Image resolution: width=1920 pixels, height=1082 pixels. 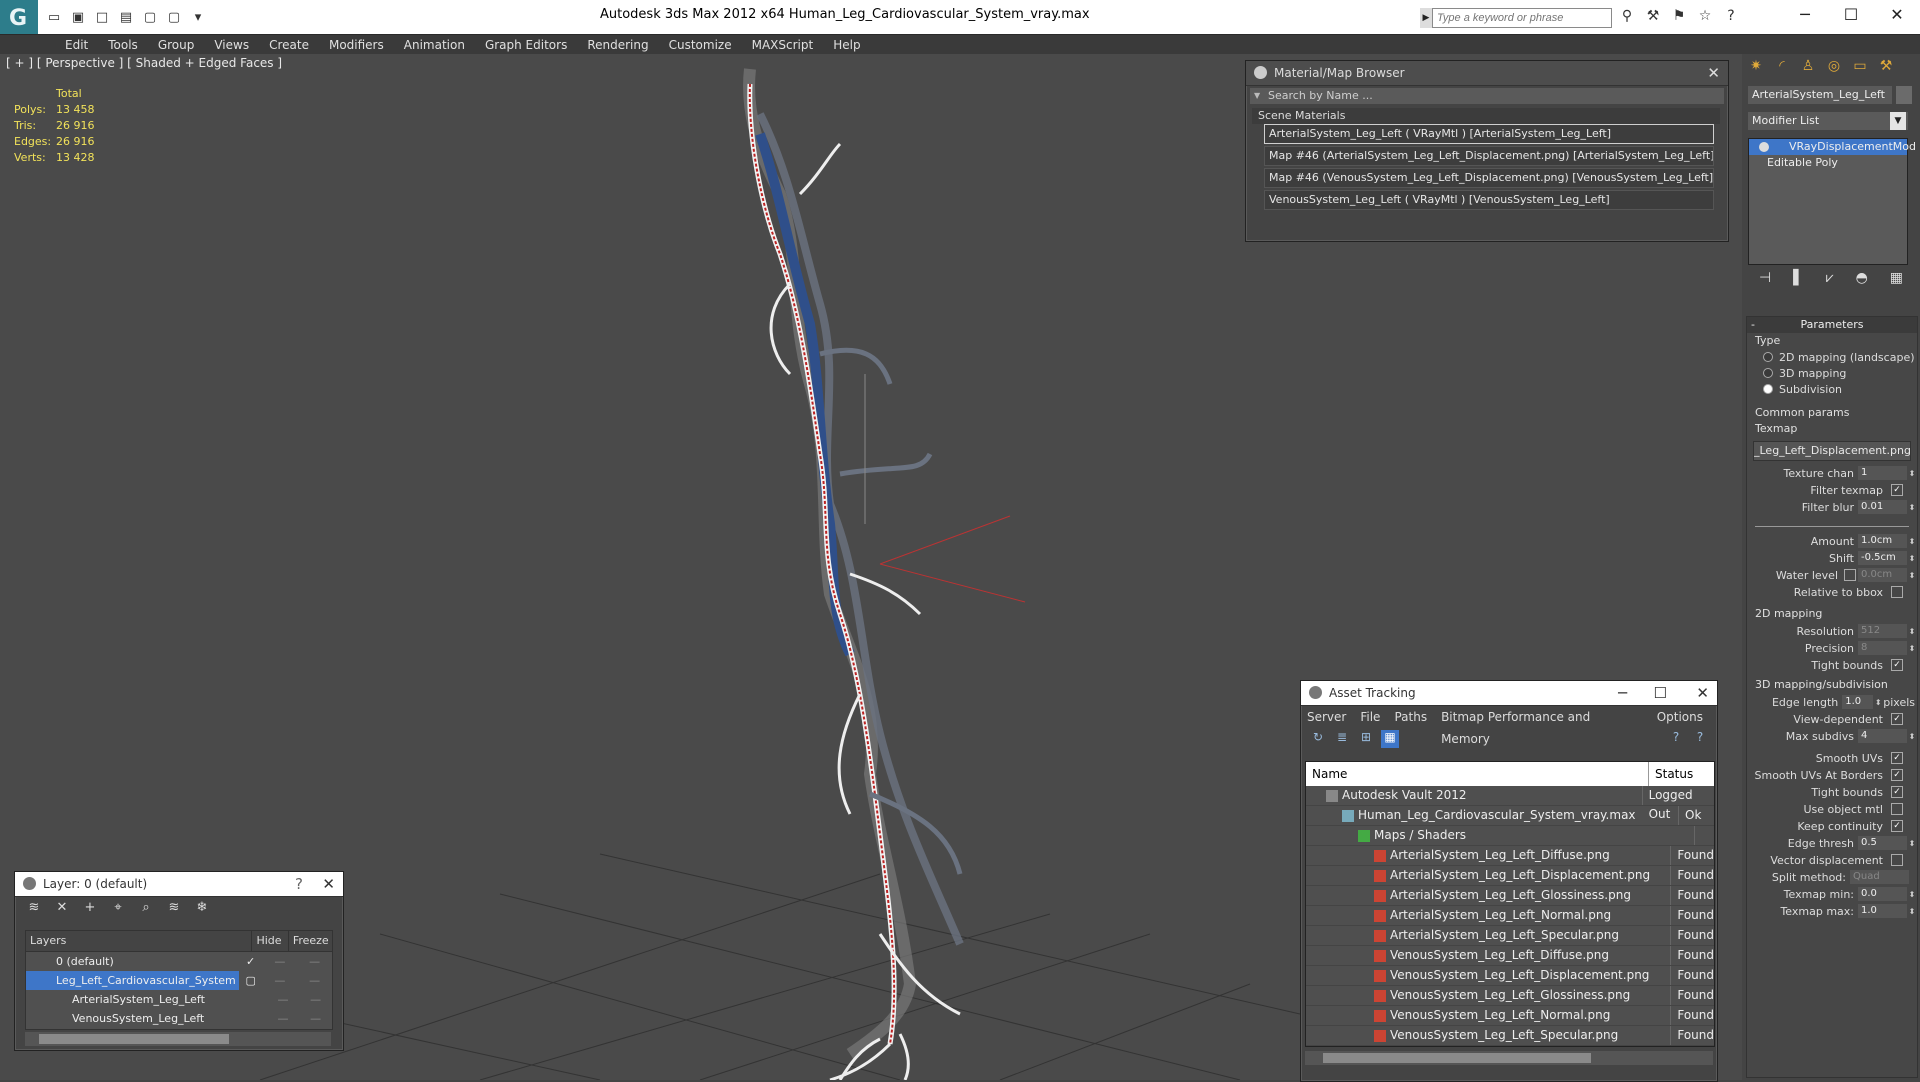 I want to click on menu-animation: Animation, so click(x=434, y=45).